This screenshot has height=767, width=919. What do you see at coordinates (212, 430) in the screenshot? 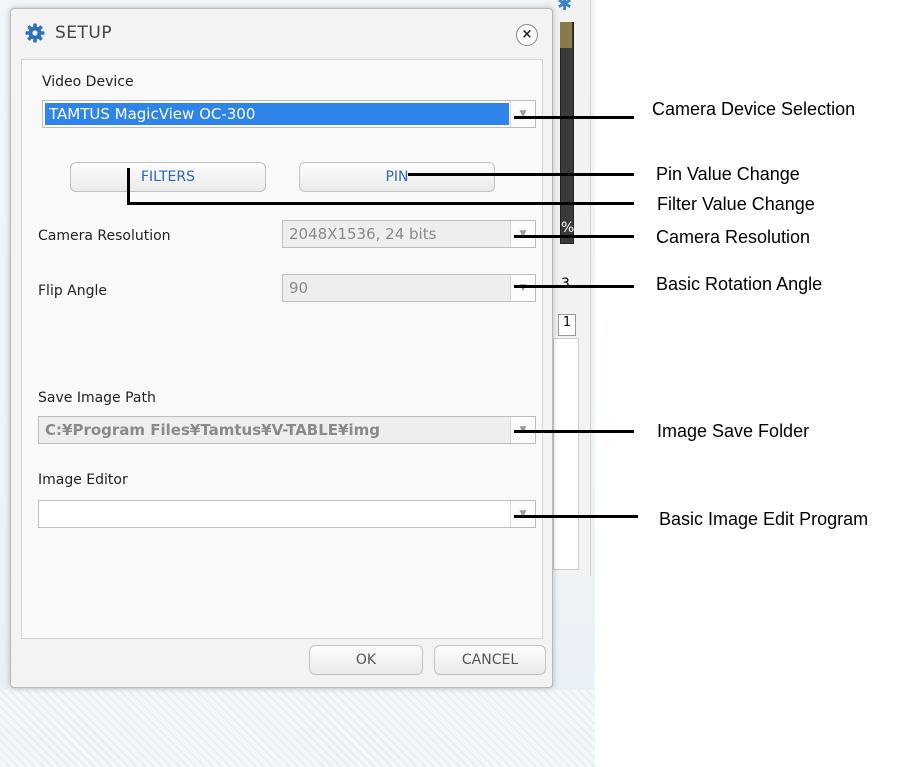
I see `save-image-path-value: C:¥Program Files¥Tamtus¥V-TABLE¥img` at bounding box center [212, 430].